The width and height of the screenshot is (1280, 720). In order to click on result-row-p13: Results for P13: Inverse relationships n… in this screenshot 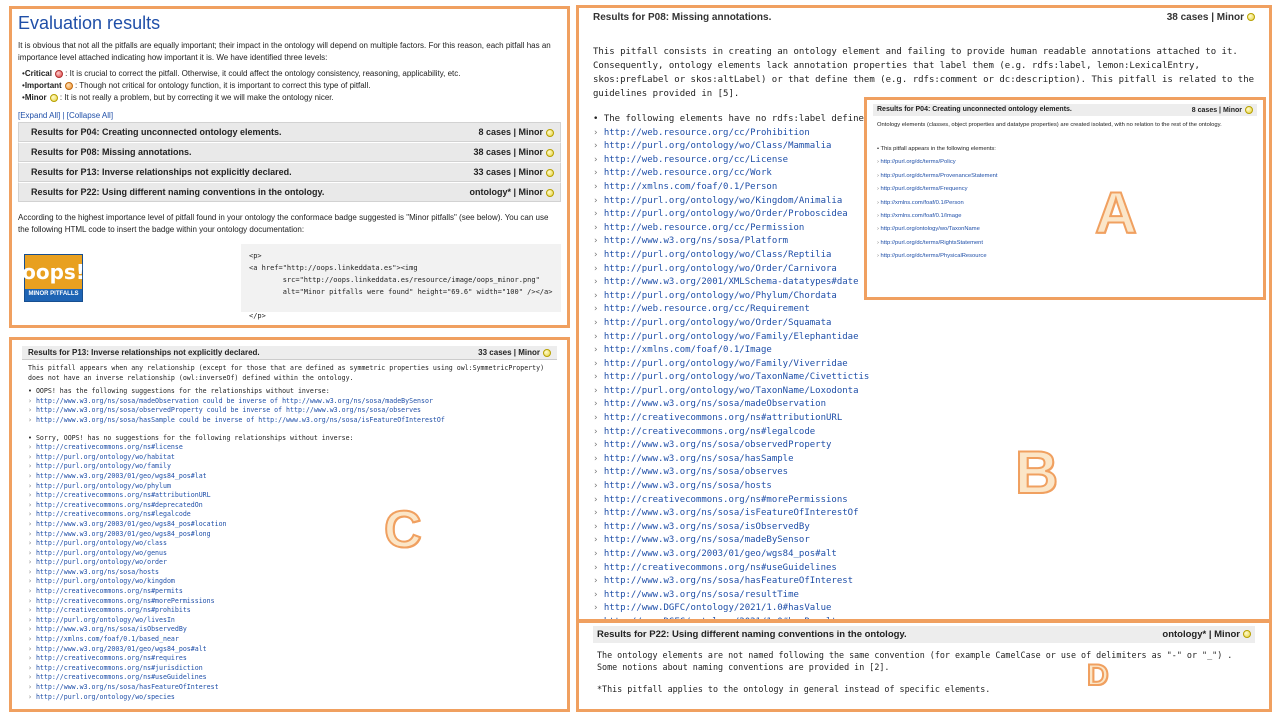, I will do `click(289, 172)`.